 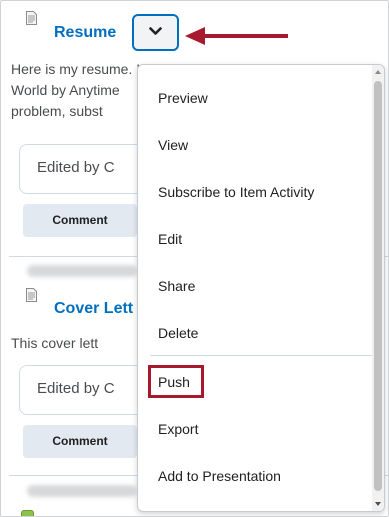 What do you see at coordinates (256, 98) in the screenshot?
I see `menu-item-preview: Preview` at bounding box center [256, 98].